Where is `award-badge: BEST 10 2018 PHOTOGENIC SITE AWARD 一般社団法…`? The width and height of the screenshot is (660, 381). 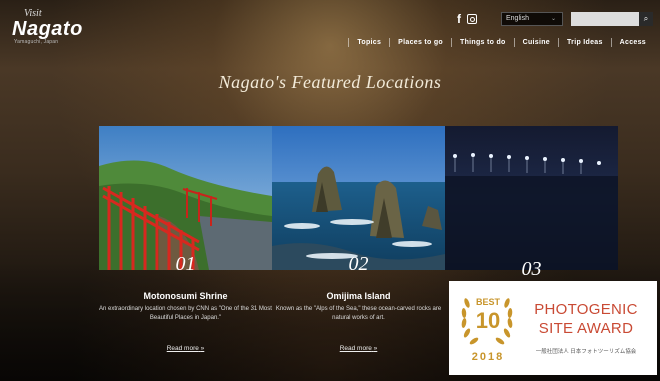 award-badge: BEST 10 2018 PHOTOGENIC SITE AWARD 一般社団法… is located at coordinates (553, 328).